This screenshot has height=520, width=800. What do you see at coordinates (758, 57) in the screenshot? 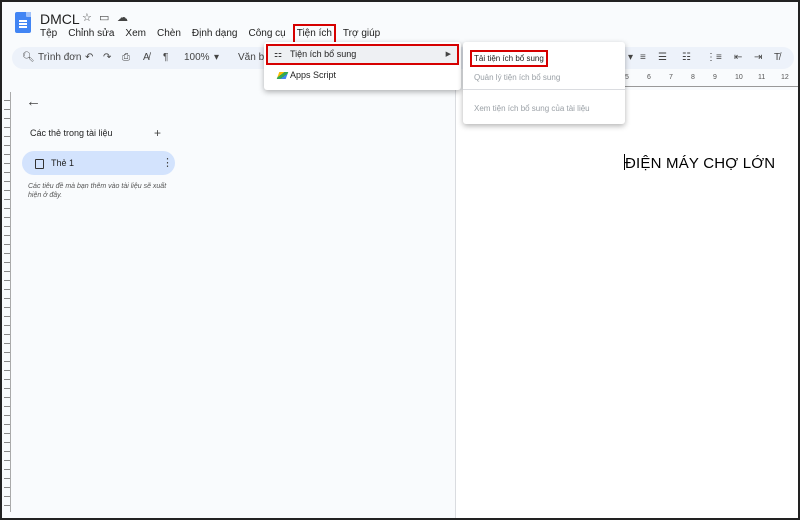
I see `increase-indent-icon: ⇥` at bounding box center [758, 57].